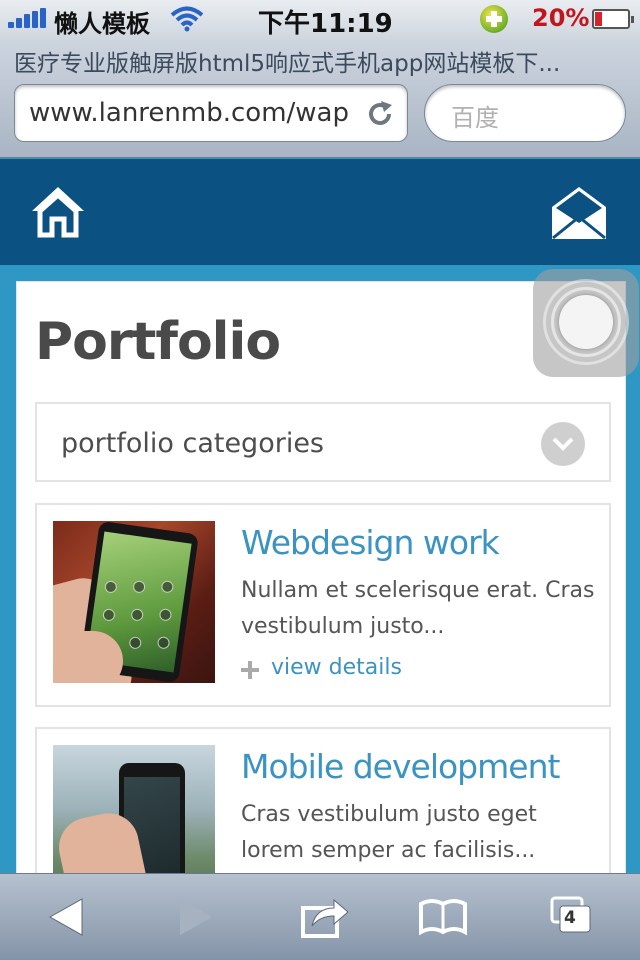  Describe the element at coordinates (370, 542) in the screenshot. I see `portfolio-item-title: Webdesign work` at that location.